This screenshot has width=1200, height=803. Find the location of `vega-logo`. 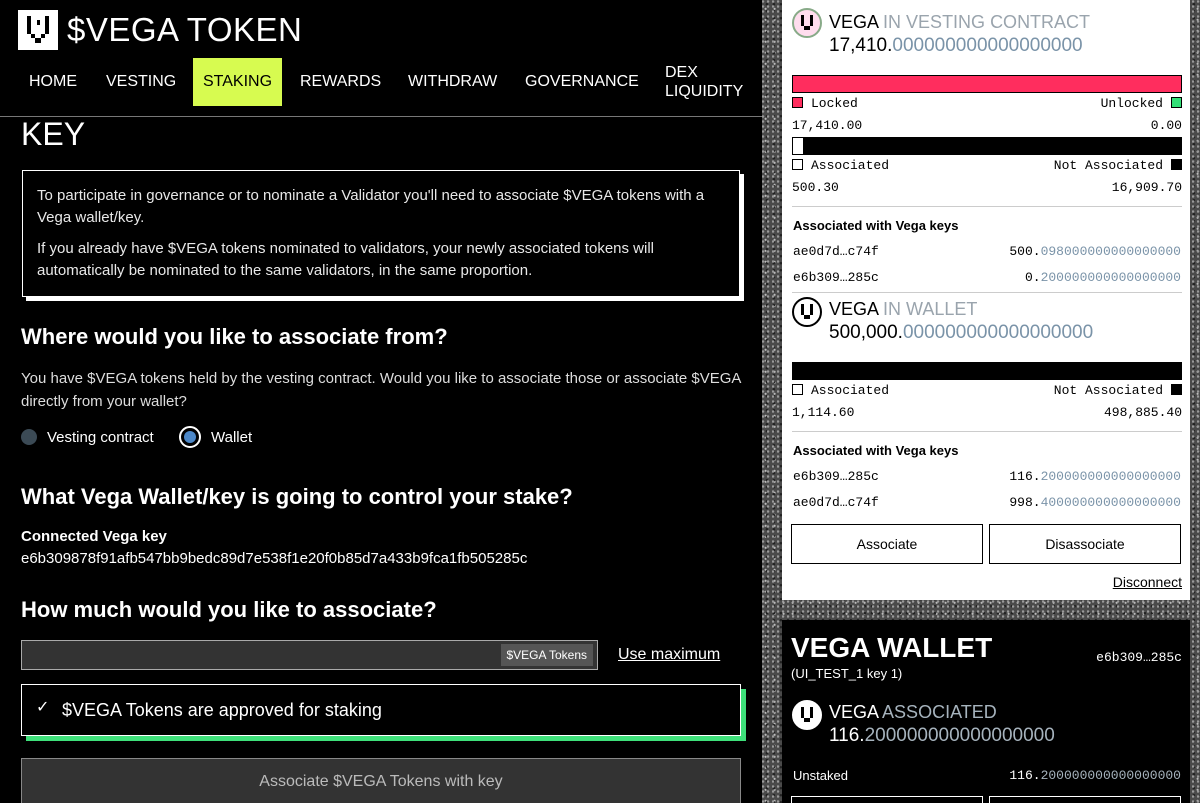

vega-logo is located at coordinates (38, 30).